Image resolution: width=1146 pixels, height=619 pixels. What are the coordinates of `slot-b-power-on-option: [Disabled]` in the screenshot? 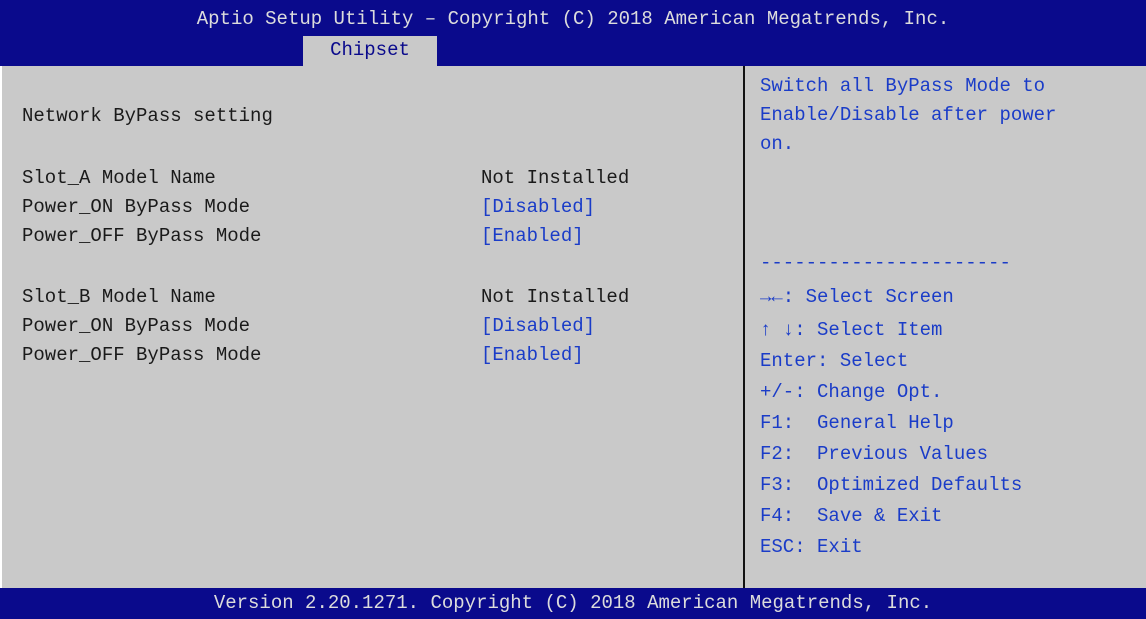 It's located at (538, 326).